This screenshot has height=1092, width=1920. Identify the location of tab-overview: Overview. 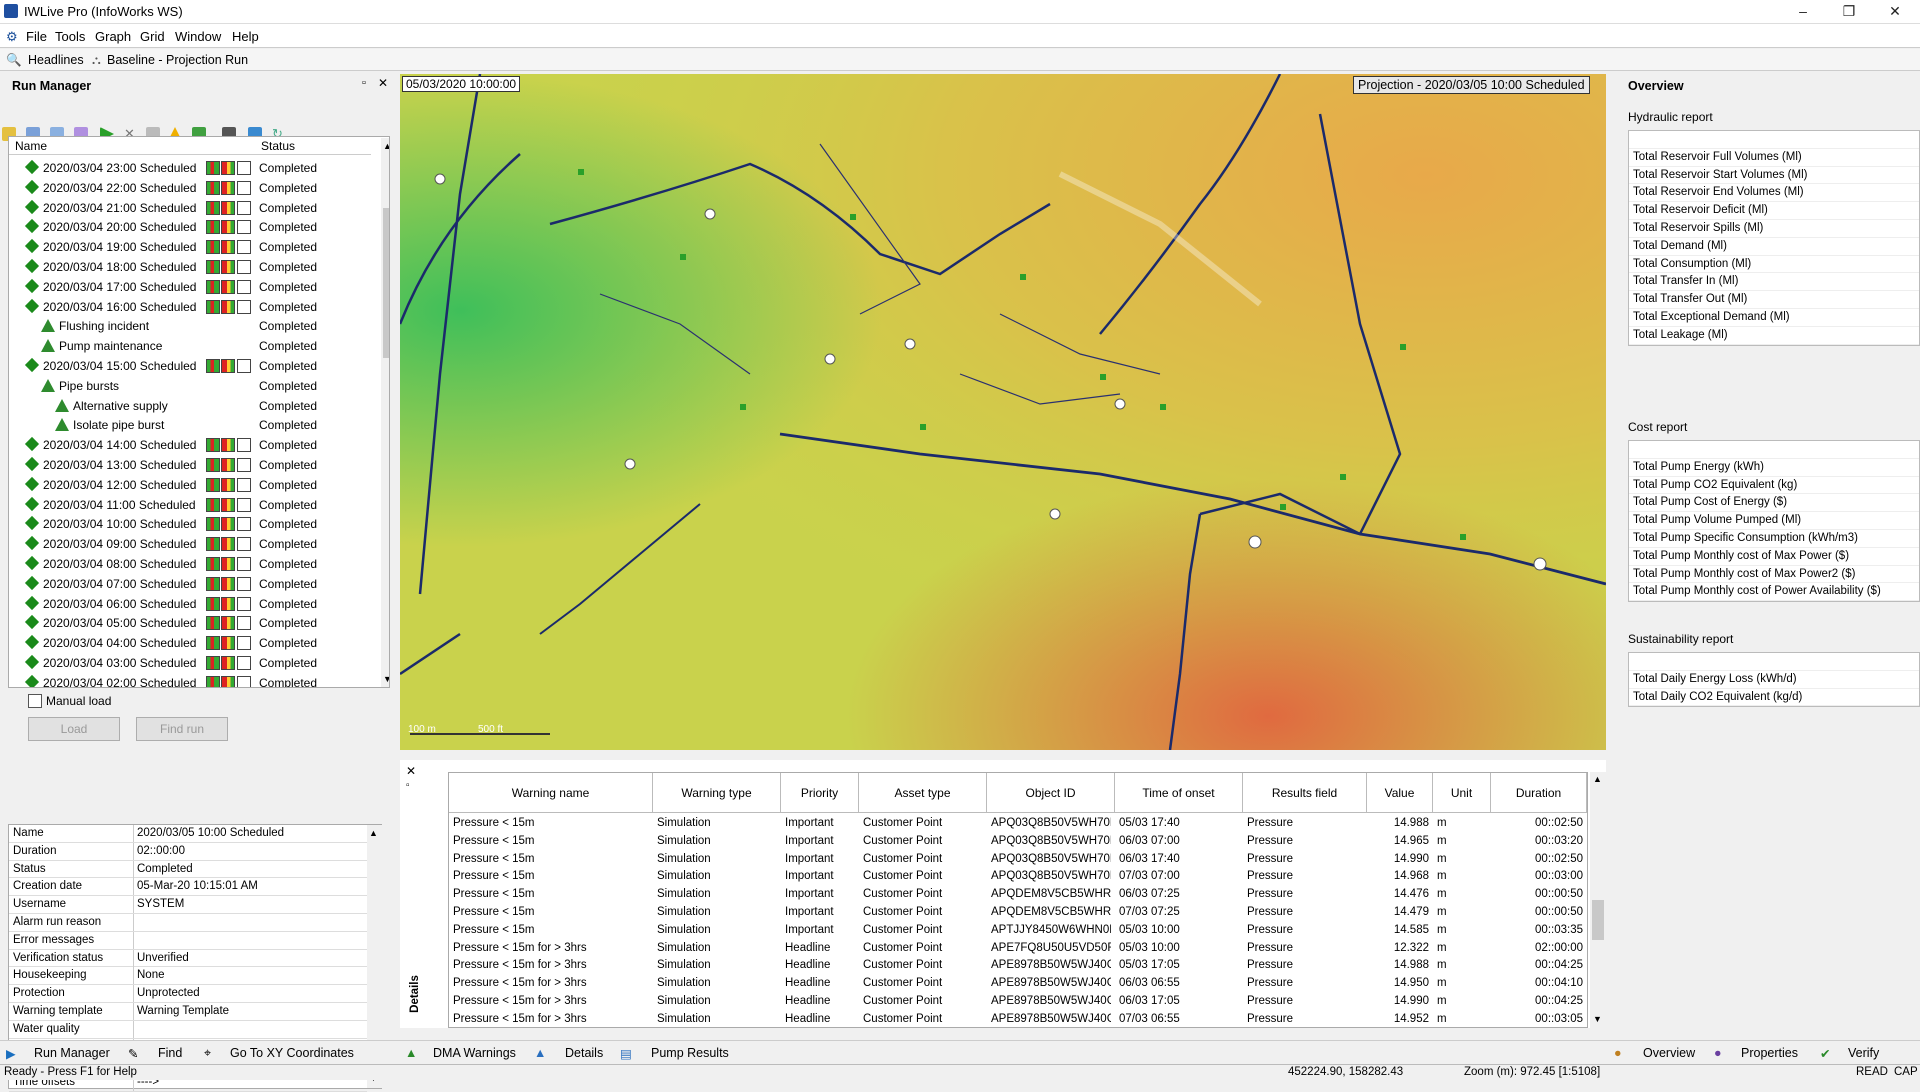
(1669, 1053).